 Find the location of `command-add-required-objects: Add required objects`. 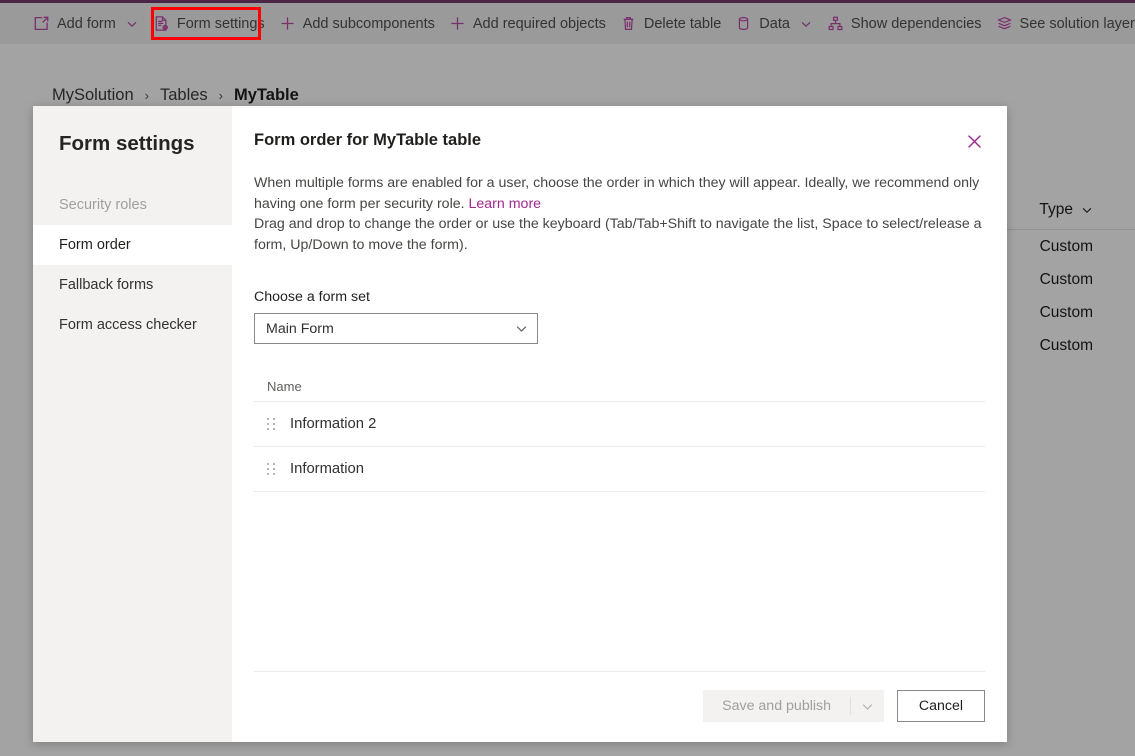

command-add-required-objects: Add required objects is located at coordinates (527, 24).